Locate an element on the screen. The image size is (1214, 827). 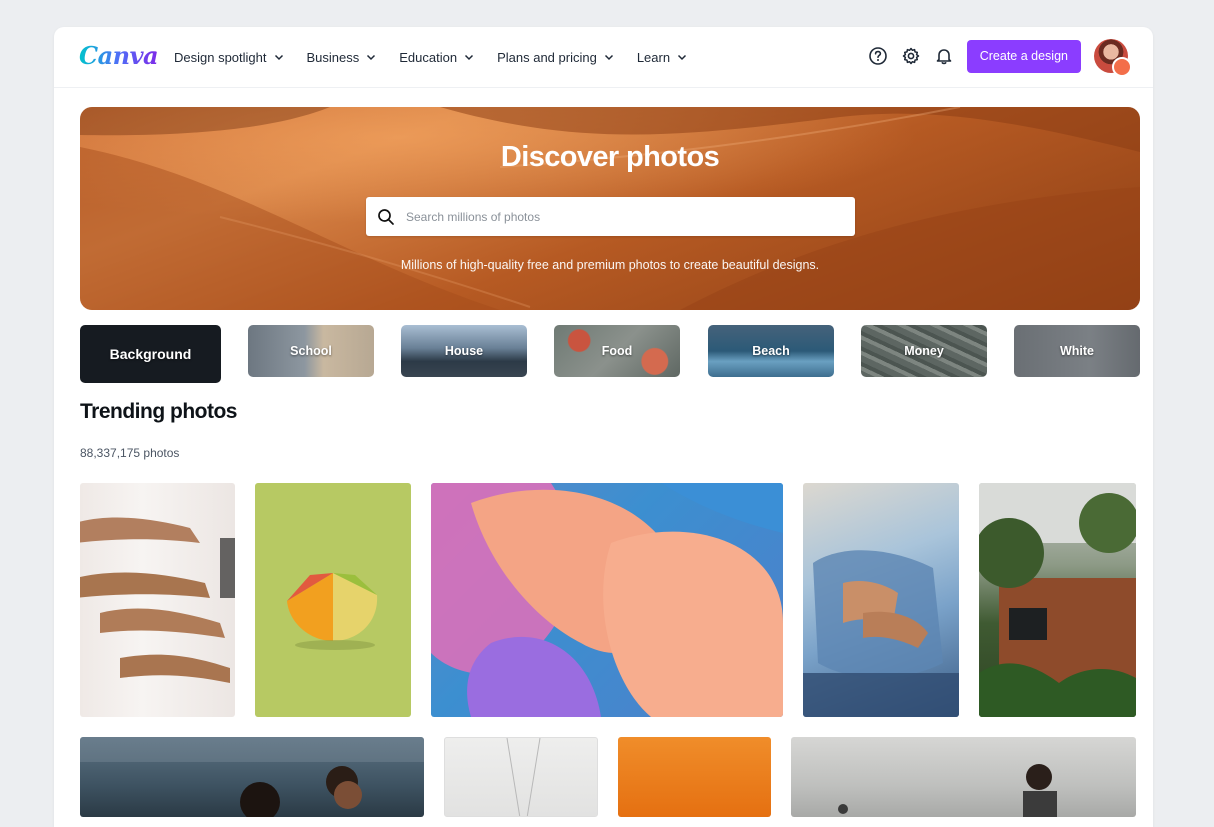
photo-count: 88,337,175 photos is located at coordinates (130, 453).